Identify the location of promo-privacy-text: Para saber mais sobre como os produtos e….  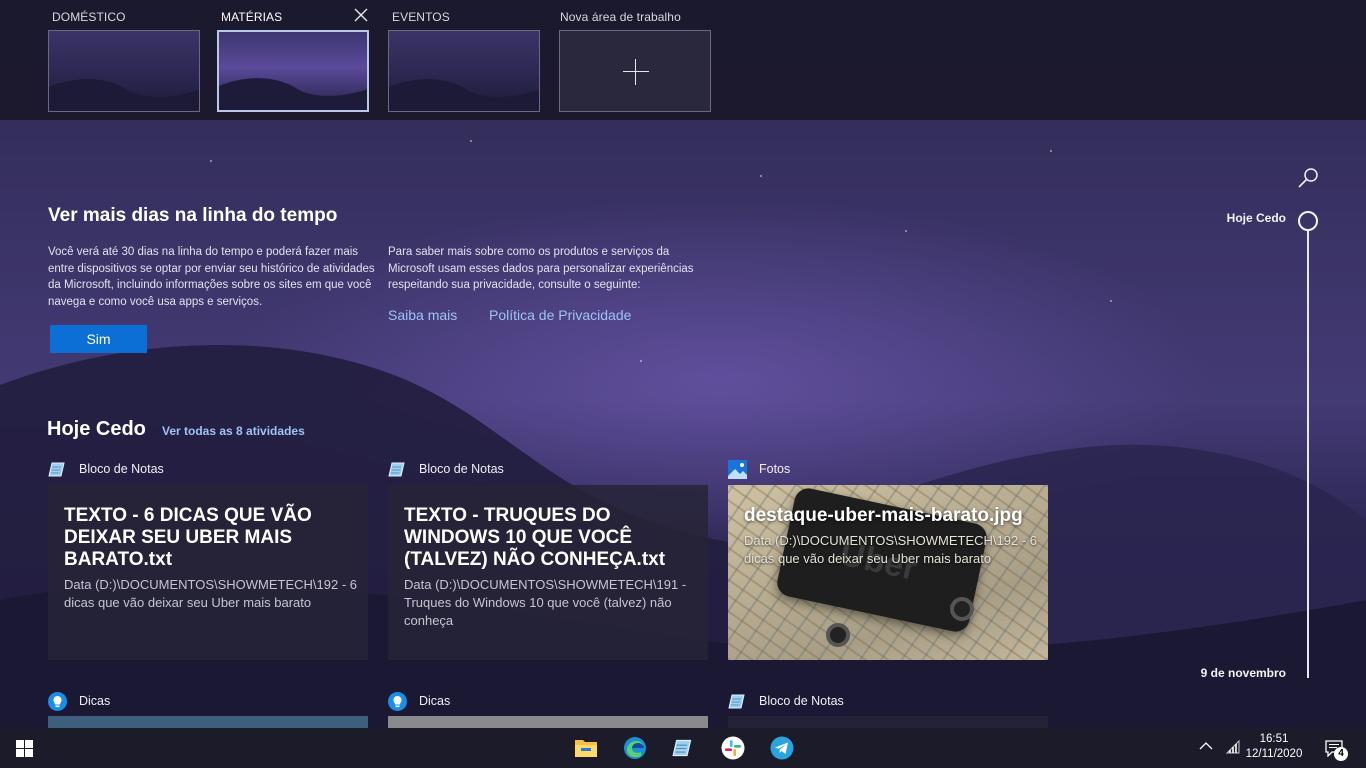
(541, 268).